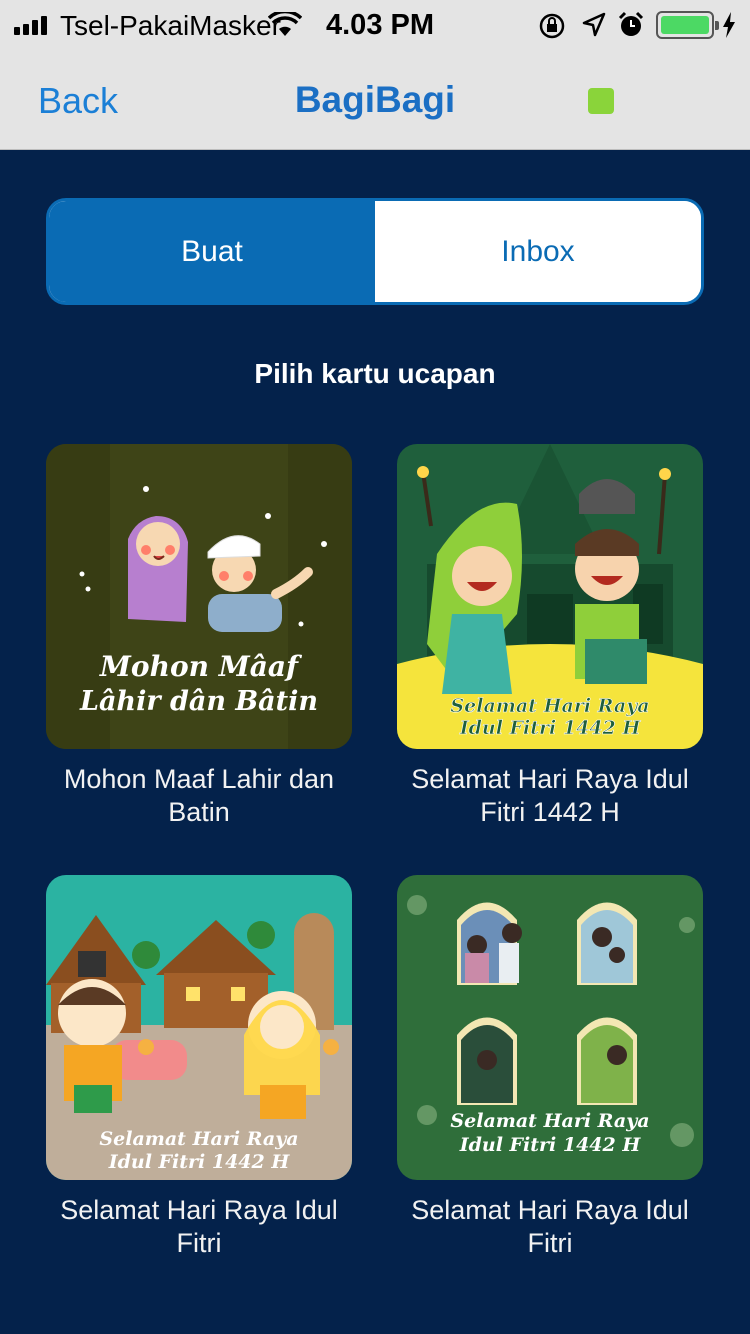  I want to click on charging-icon, so click(729, 27).